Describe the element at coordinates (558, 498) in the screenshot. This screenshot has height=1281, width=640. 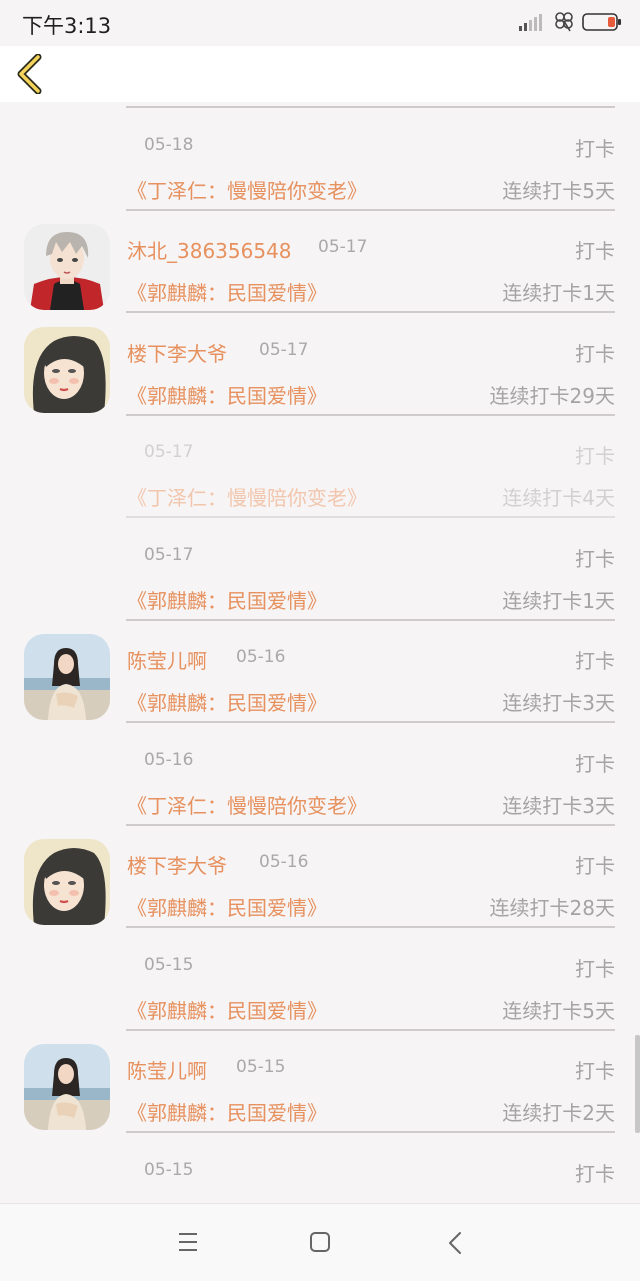
I see `streak-text: 连续打卡4天` at that location.